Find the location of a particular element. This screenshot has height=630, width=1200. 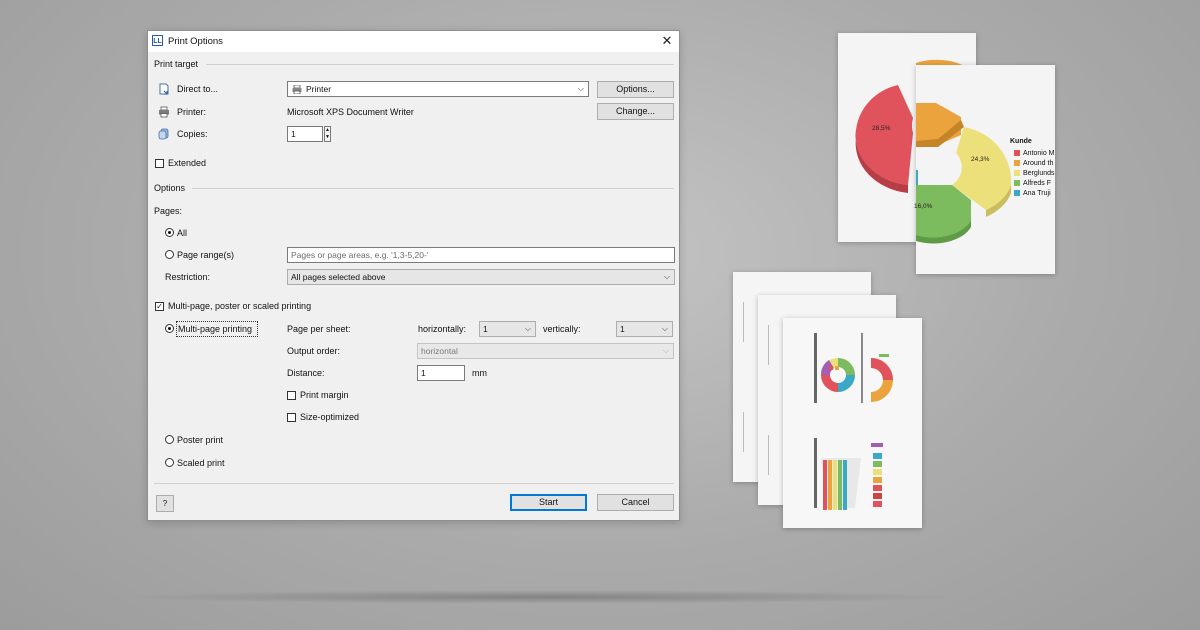

page-range-label: Page range(s) is located at coordinates (206, 255).